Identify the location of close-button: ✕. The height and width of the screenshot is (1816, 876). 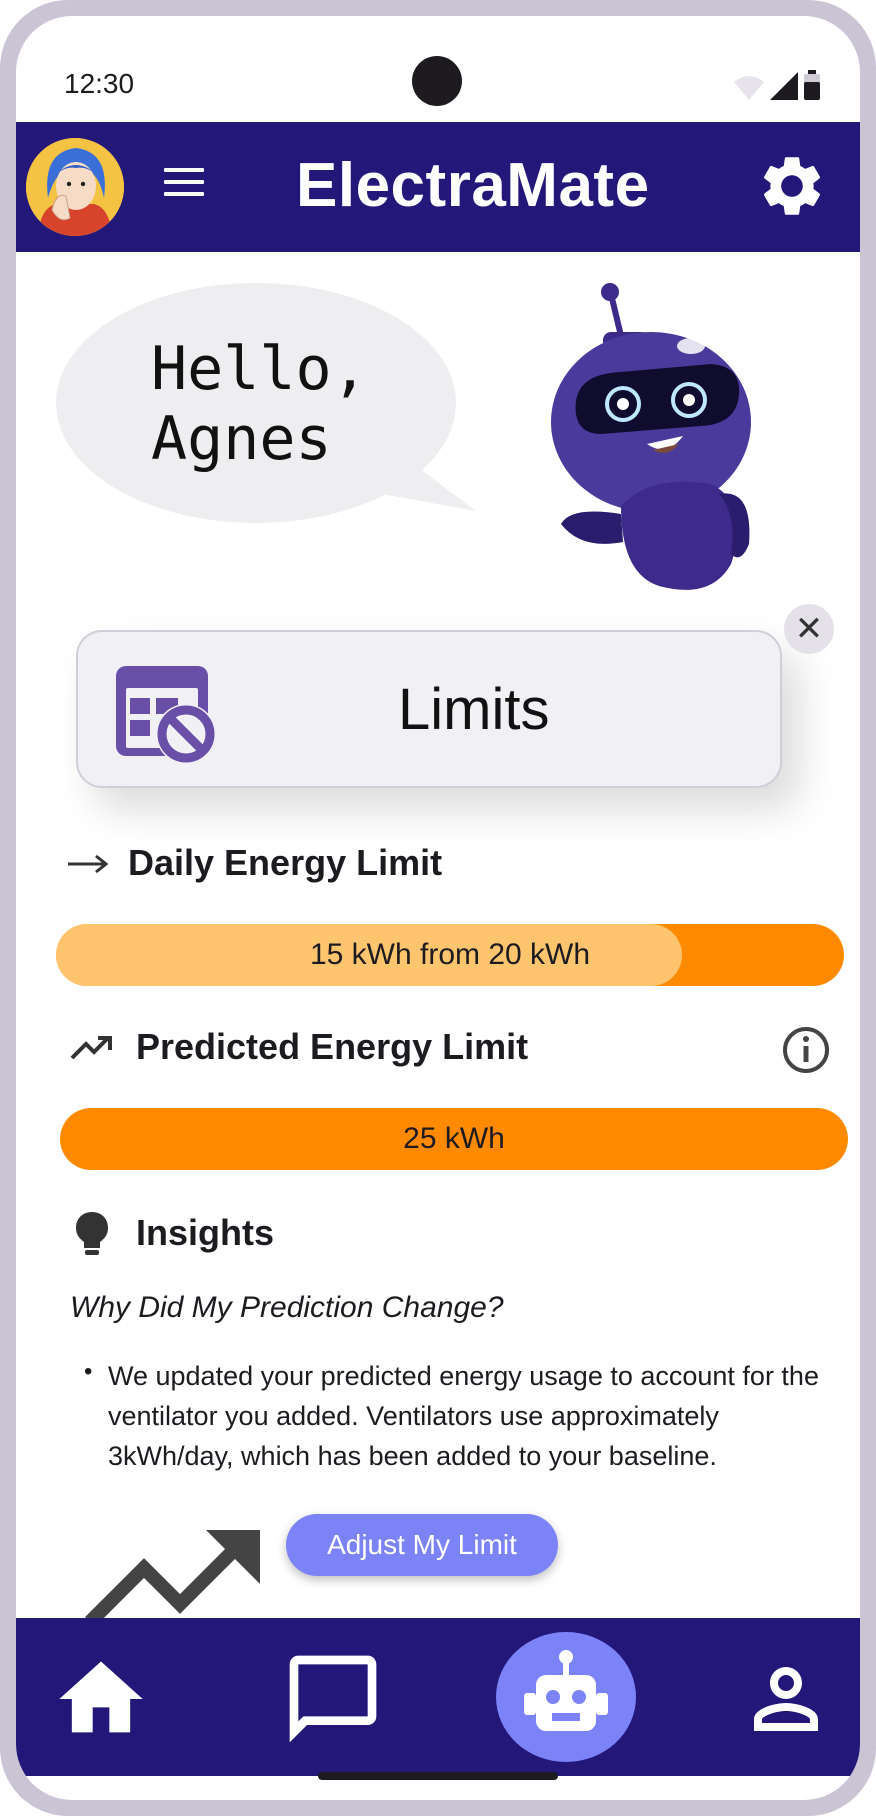
(809, 629).